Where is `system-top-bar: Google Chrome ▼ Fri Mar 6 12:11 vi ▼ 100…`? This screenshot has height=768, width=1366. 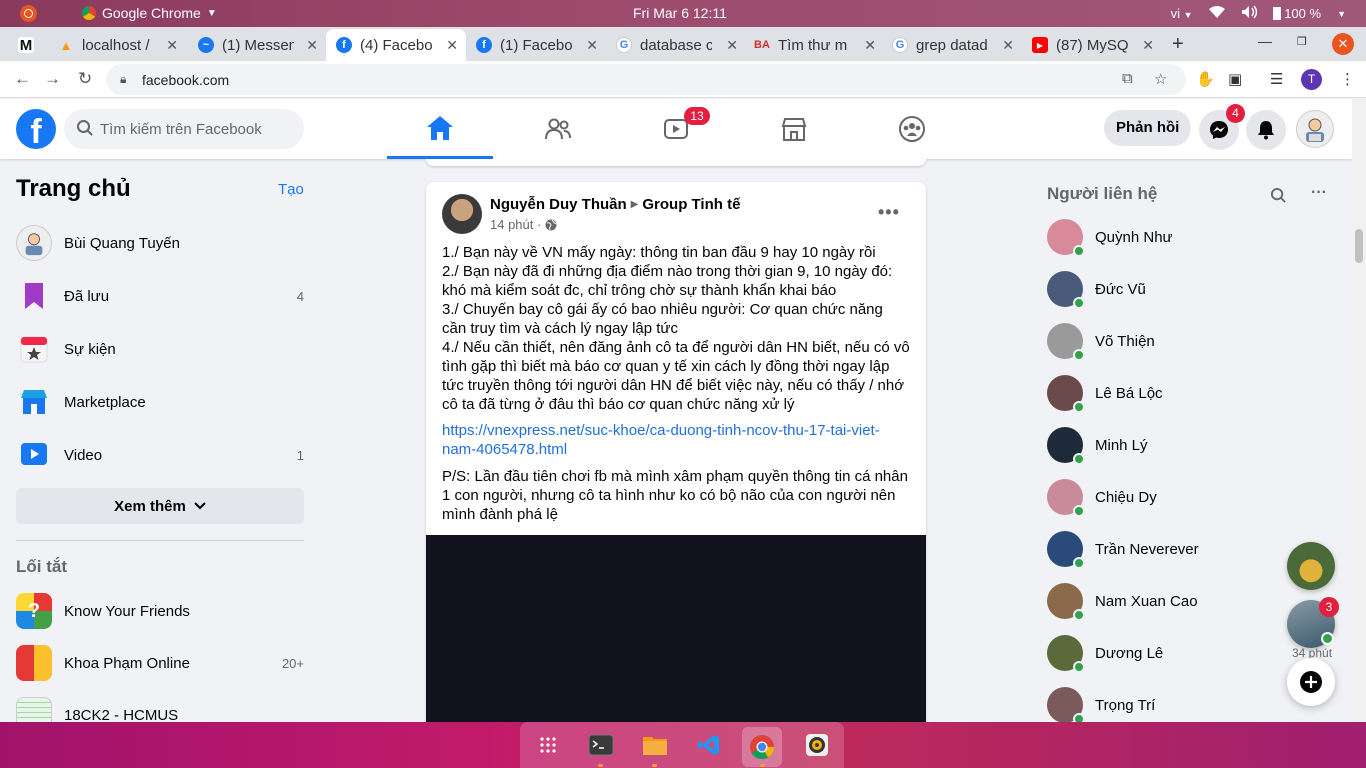
system-top-bar: Google Chrome ▼ Fri Mar 6 12:11 vi ▼ 100… is located at coordinates (683, 13).